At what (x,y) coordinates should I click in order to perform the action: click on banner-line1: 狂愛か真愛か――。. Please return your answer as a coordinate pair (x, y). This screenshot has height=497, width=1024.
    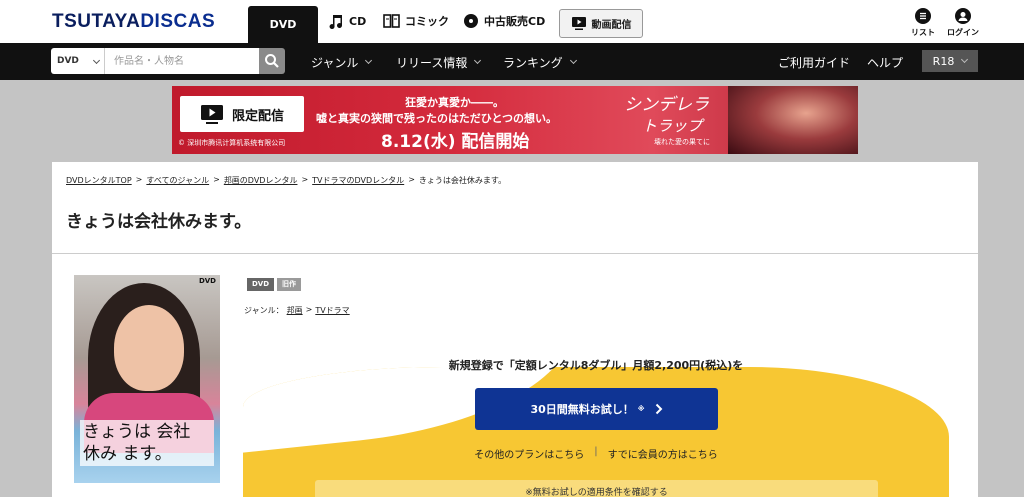
    Looking at the image, I should click on (454, 102).